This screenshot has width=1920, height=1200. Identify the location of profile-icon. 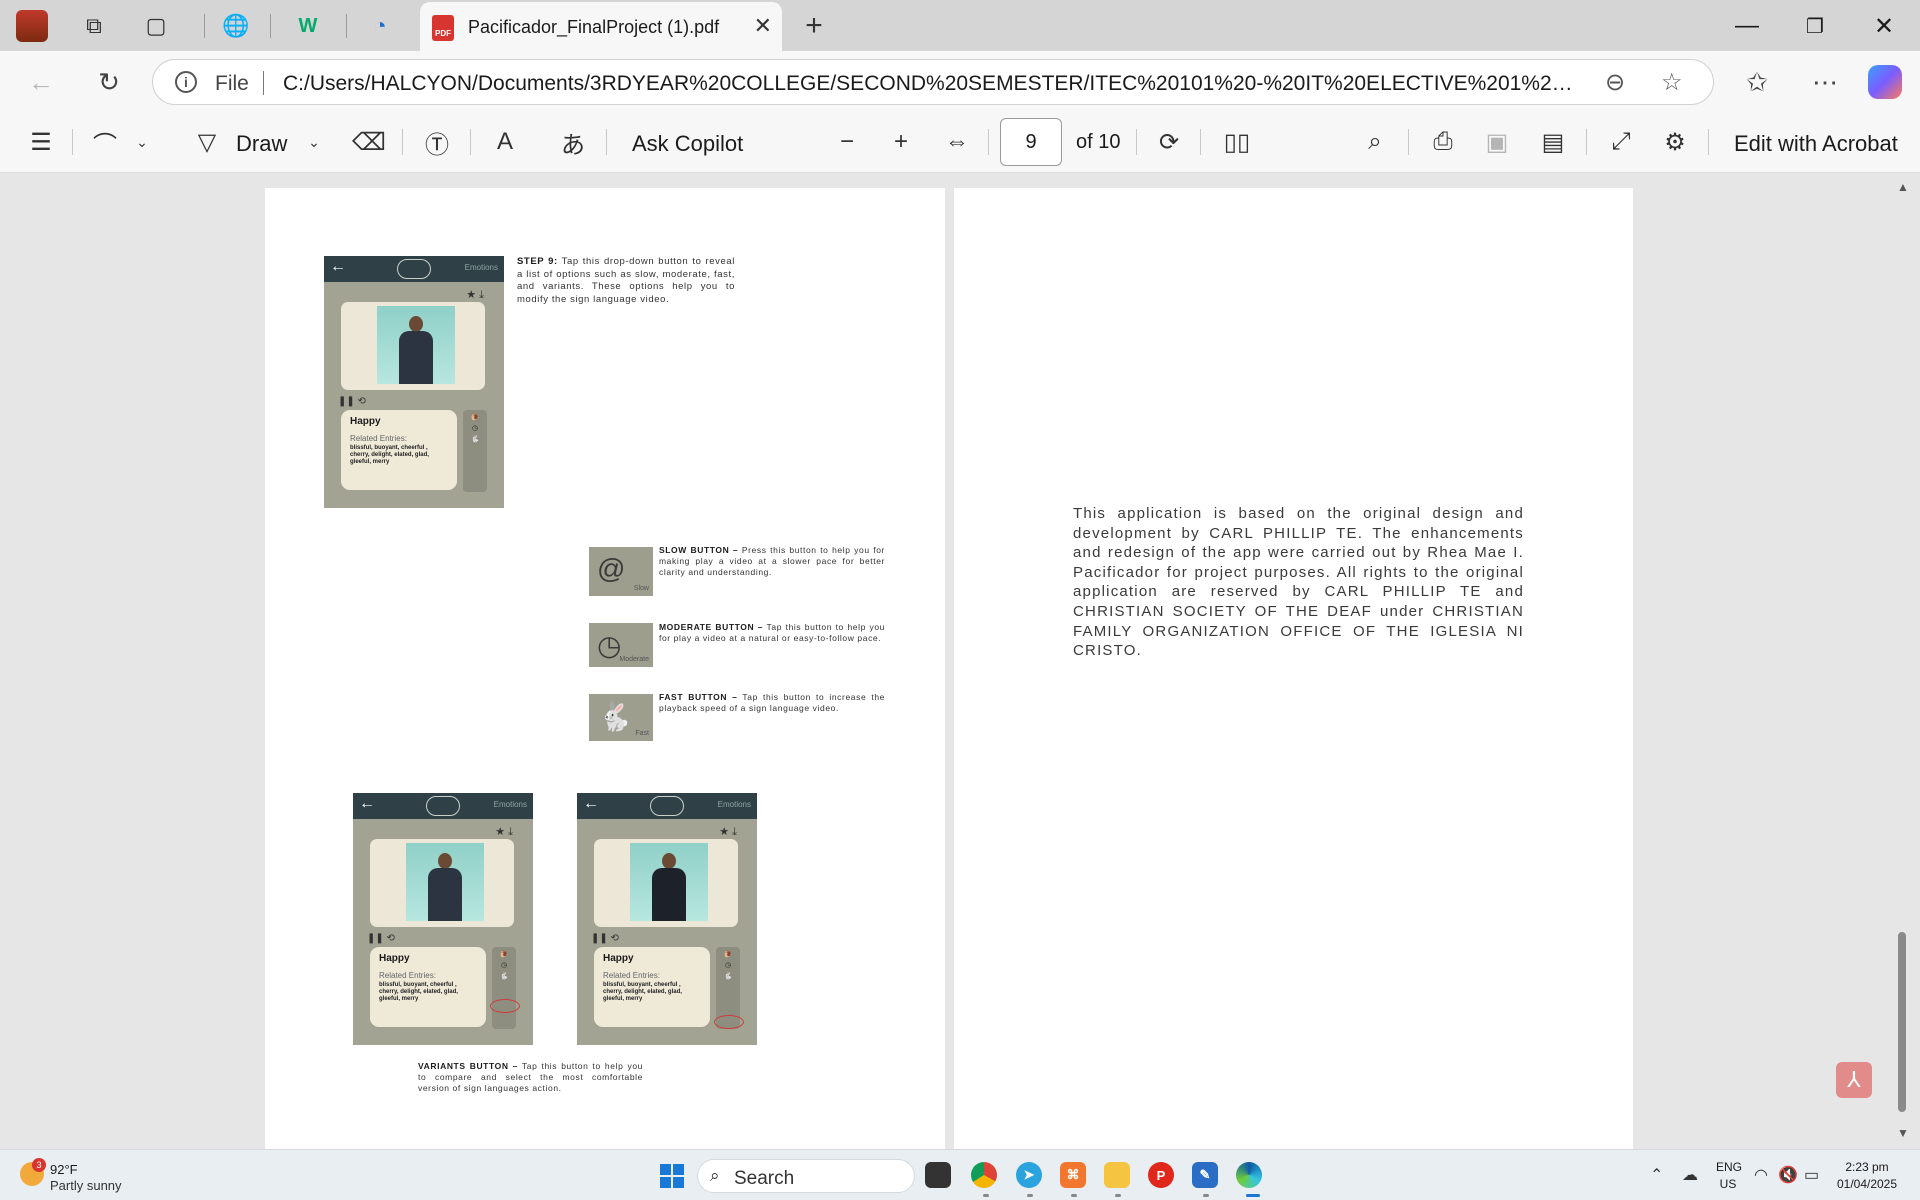
(32, 26).